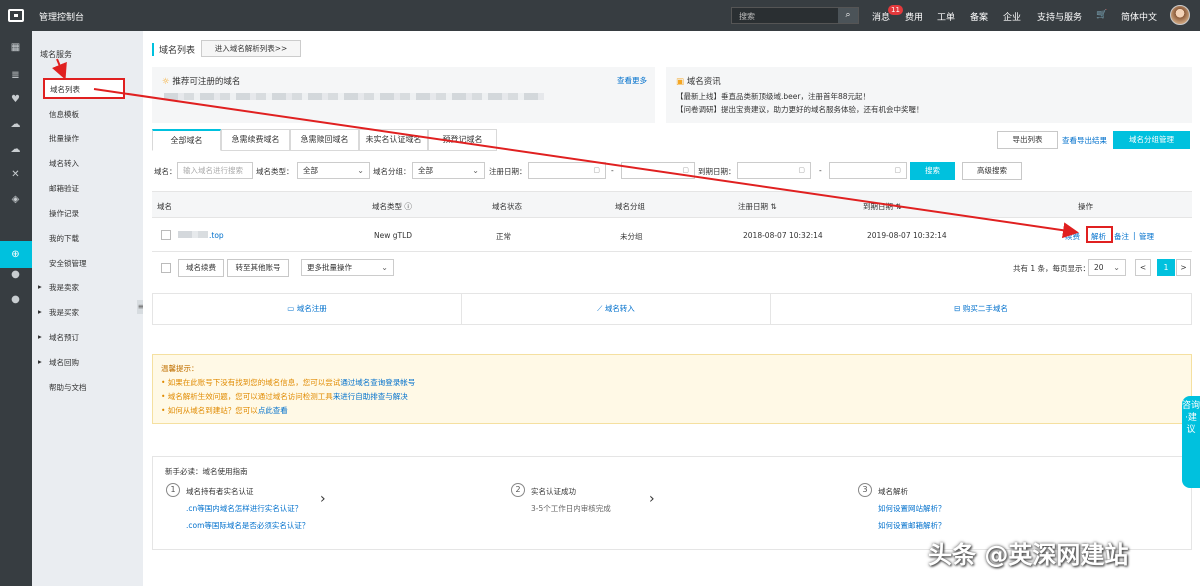 The image size is (1200, 586). What do you see at coordinates (1084, 140) in the screenshot?
I see `view-export-link: 查看导出结果` at bounding box center [1084, 140].